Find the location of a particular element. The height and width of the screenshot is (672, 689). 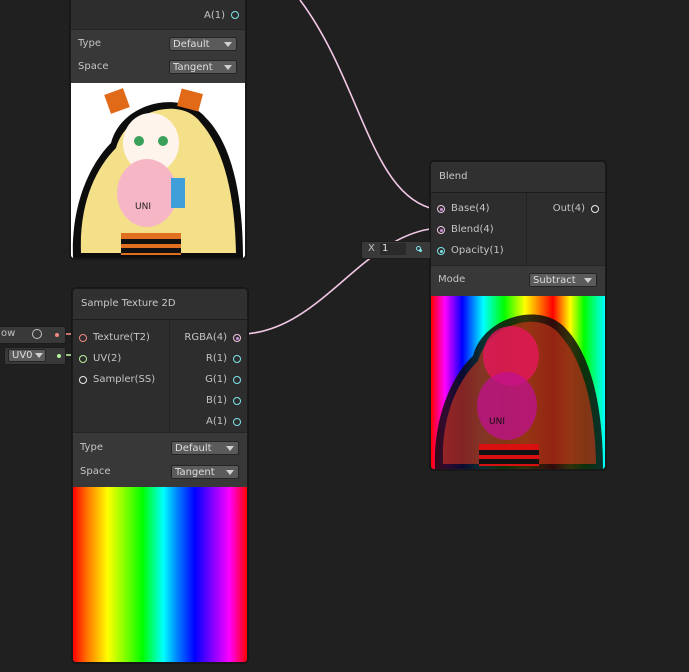

sample-node-settings: Type Default Space Tangent is located at coordinates (160, 459).